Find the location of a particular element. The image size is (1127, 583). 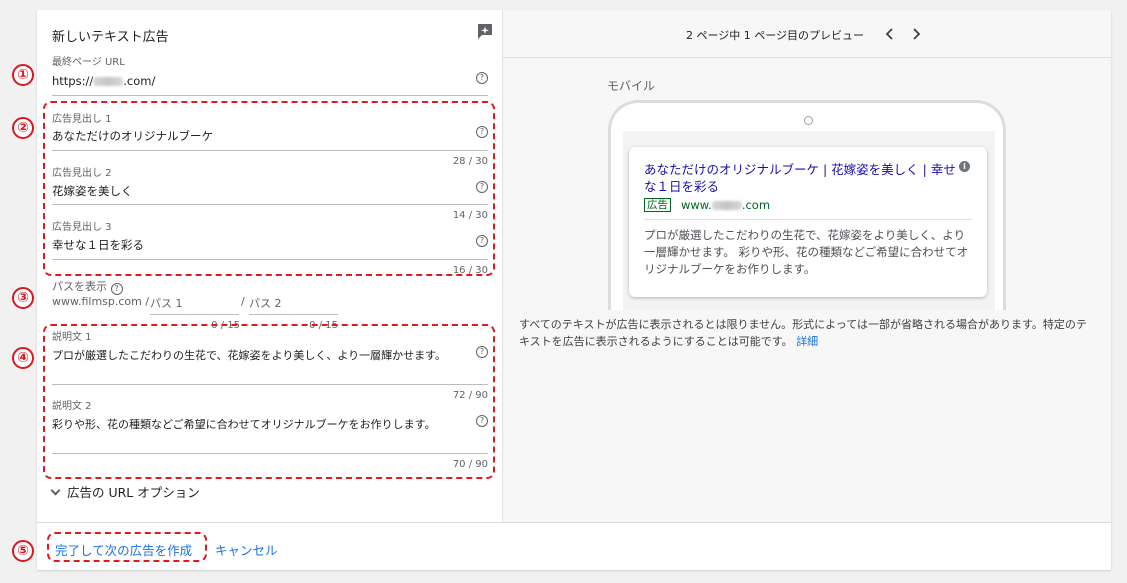

url-options-toggle: 広告の URL オプション is located at coordinates (125, 491).